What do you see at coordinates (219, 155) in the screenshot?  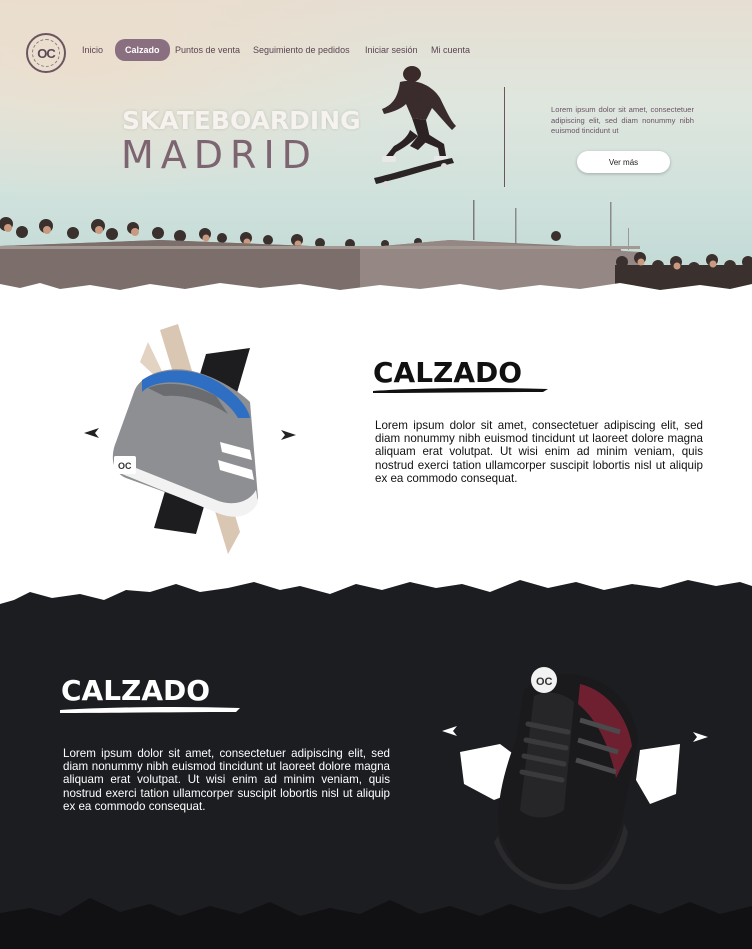 I see `hero-title-line2: MADRID` at bounding box center [219, 155].